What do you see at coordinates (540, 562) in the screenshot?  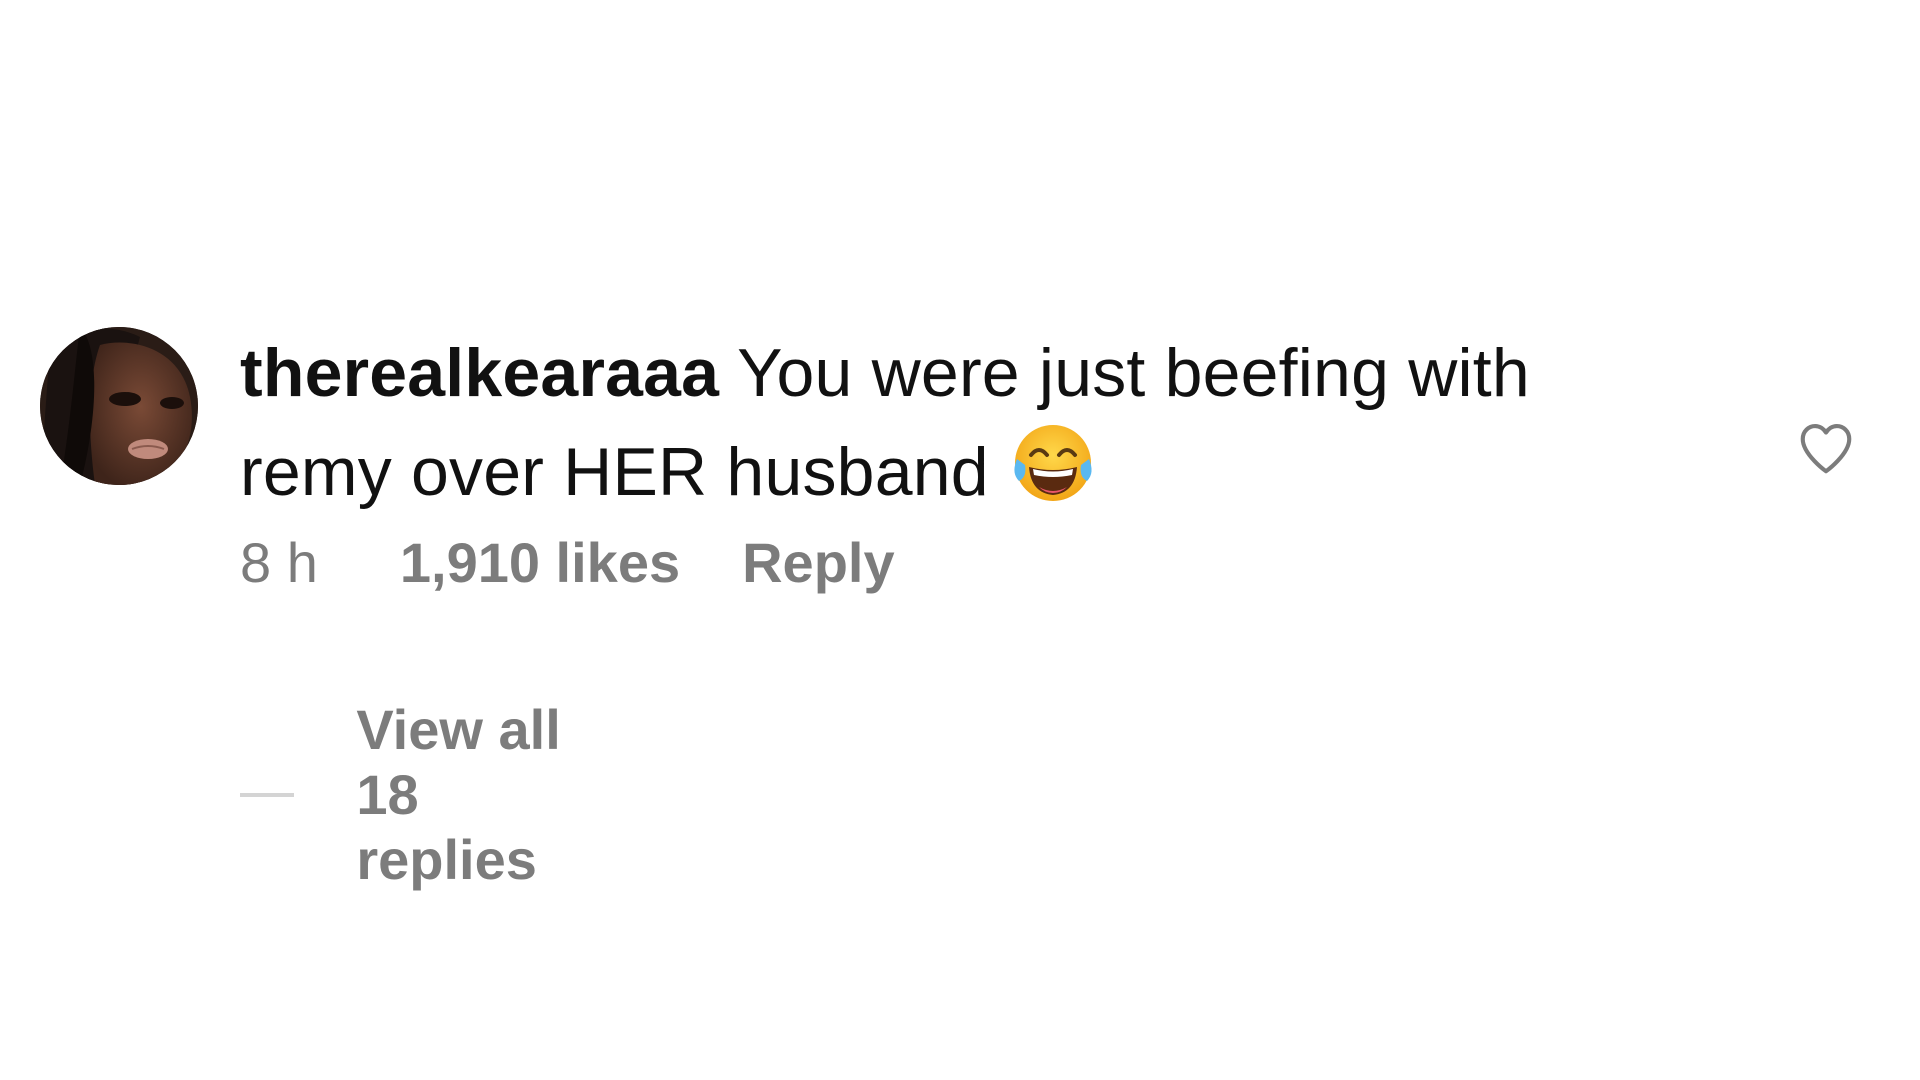 I see `comment-likes-count: 1,910 likes` at bounding box center [540, 562].